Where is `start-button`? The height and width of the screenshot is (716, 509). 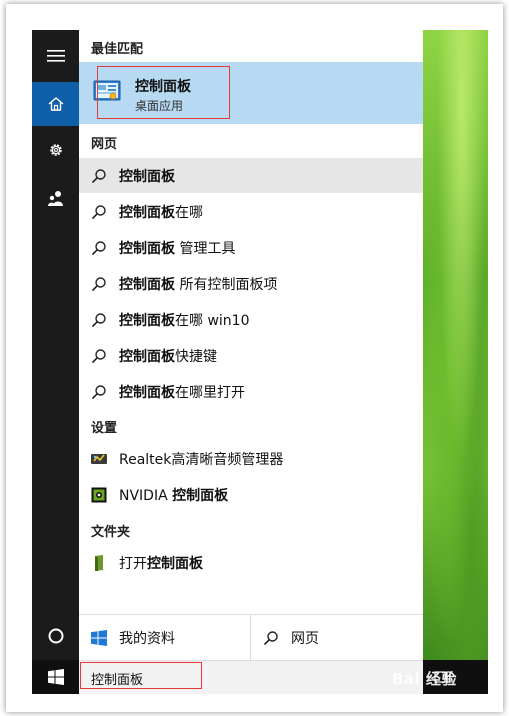
start-button is located at coordinates (55, 677).